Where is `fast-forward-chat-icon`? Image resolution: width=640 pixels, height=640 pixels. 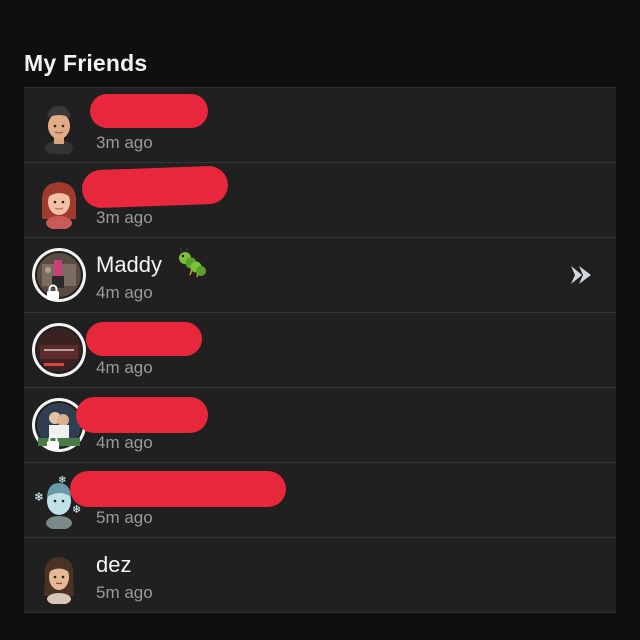 fast-forward-chat-icon is located at coordinates (581, 275).